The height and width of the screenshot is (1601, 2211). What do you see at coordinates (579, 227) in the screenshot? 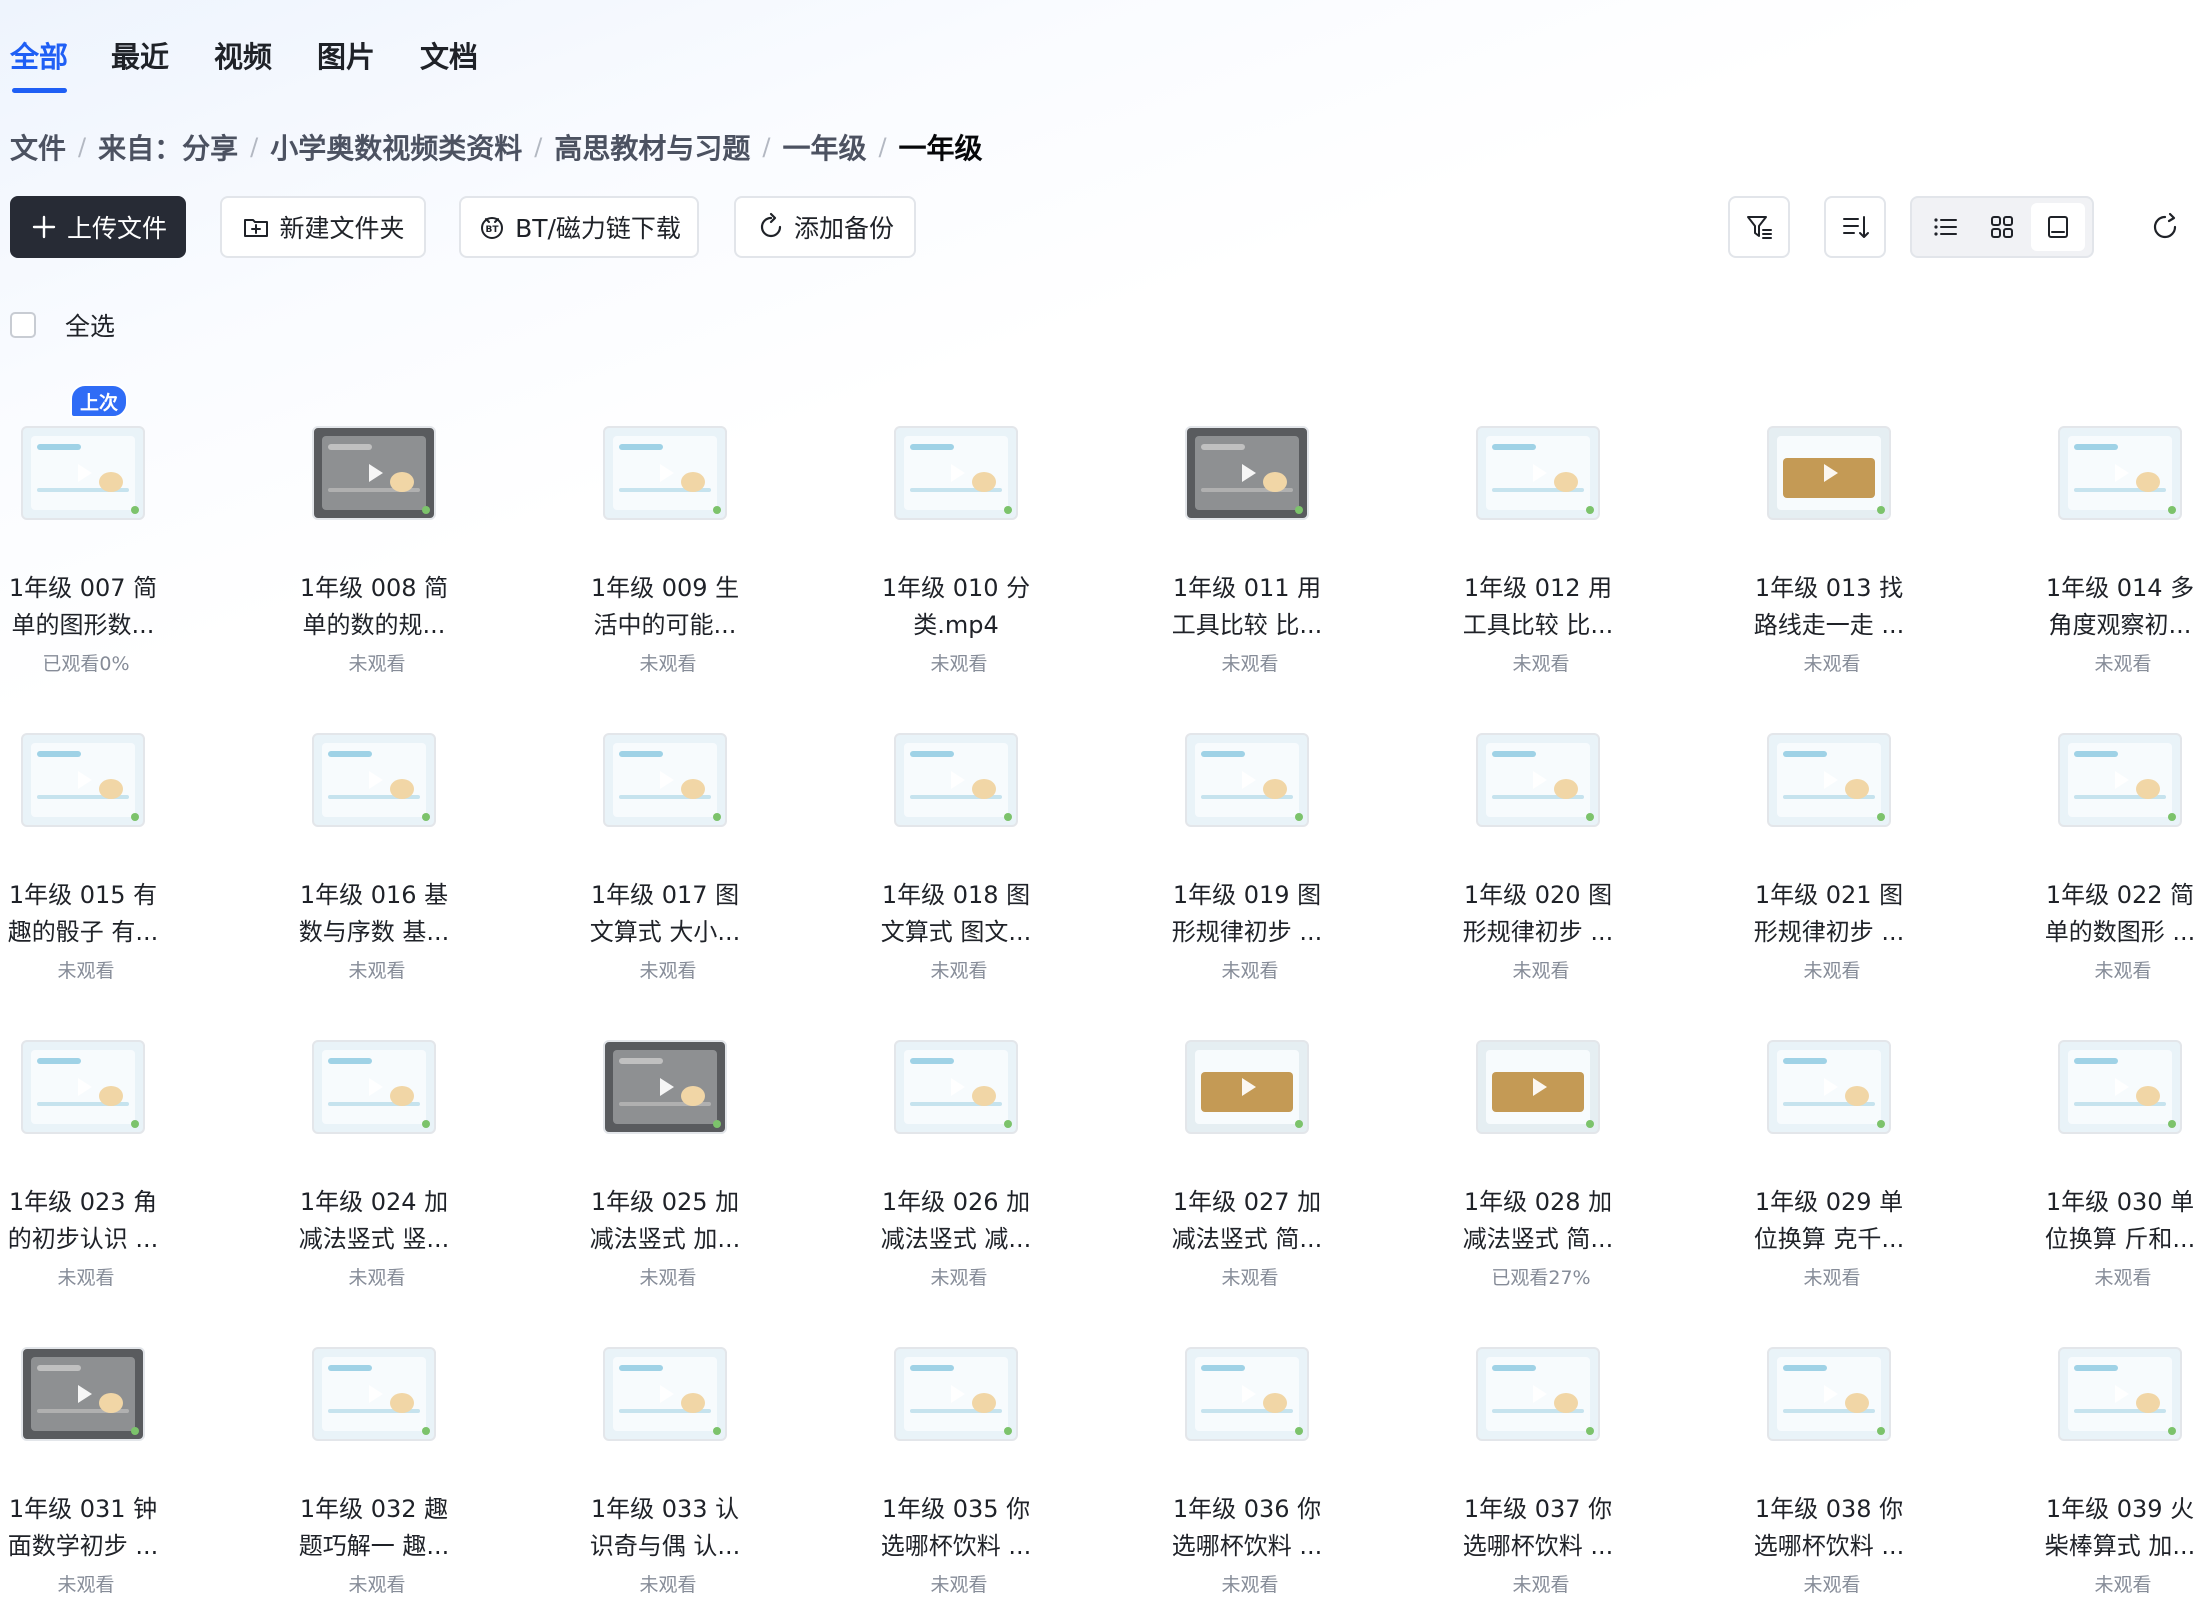
I see `bt-magnet-download-button: BT BT/磁力链下载` at bounding box center [579, 227].